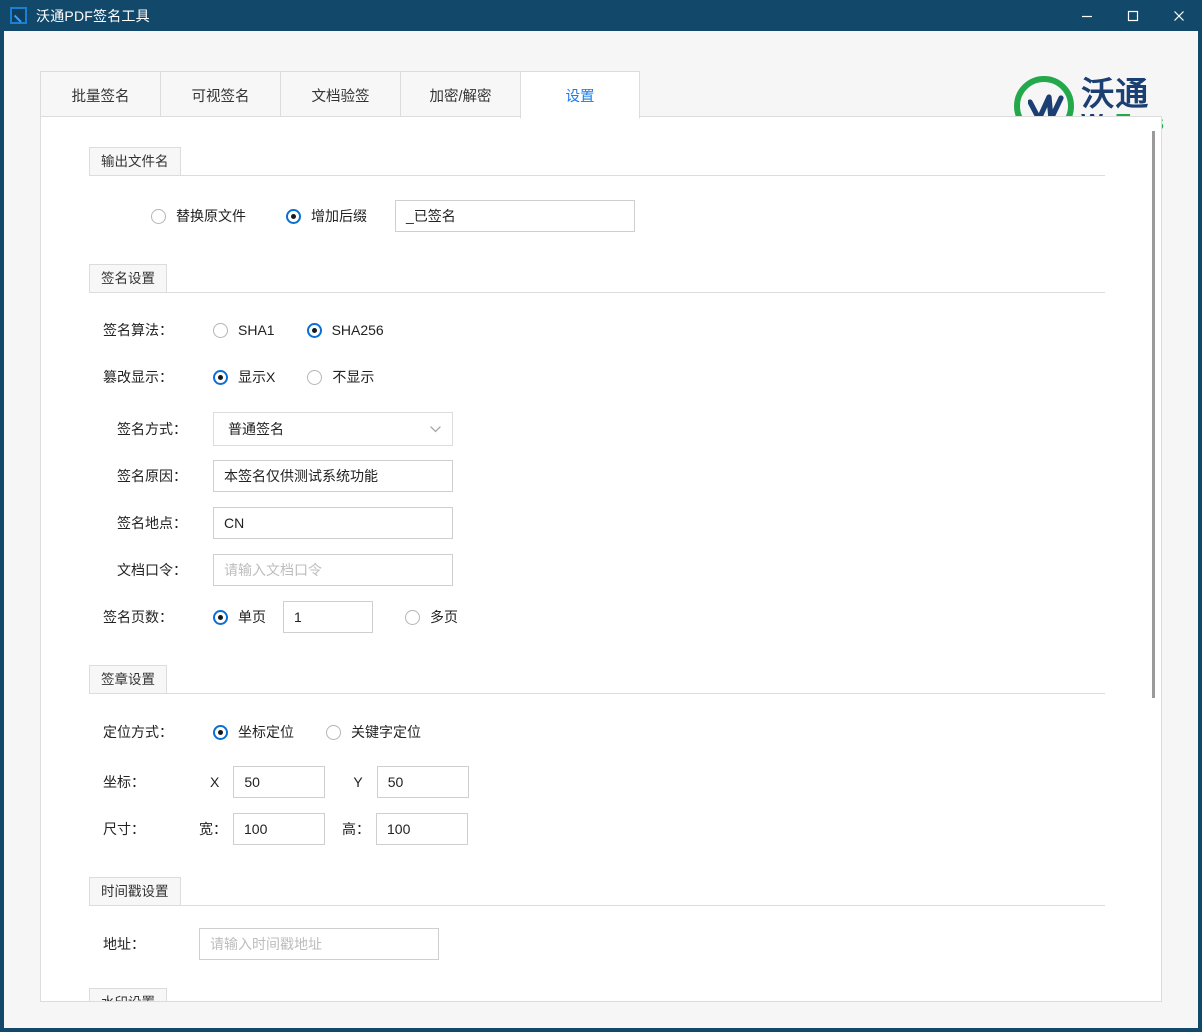 This screenshot has height=1032, width=1202. I want to click on pen-square-icon, so click(18, 15).